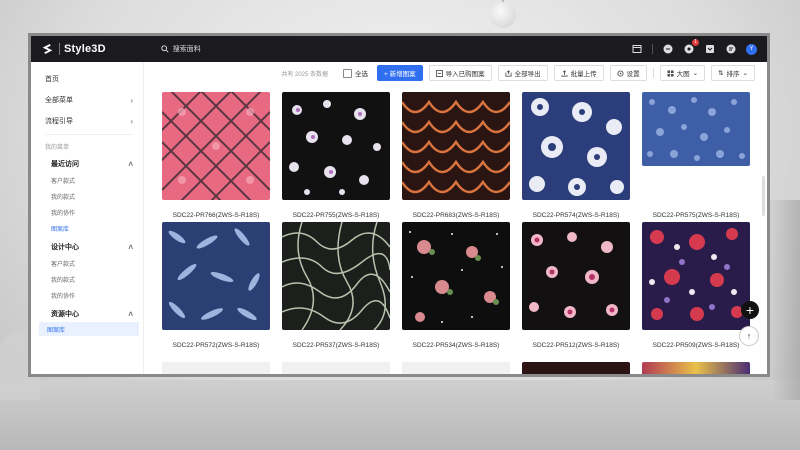 This screenshot has height=450, width=800. What do you see at coordinates (696, 215) in the screenshot?
I see `pattern-name: SDC22-PR575(ZWS-S-R18S)` at bounding box center [696, 215].